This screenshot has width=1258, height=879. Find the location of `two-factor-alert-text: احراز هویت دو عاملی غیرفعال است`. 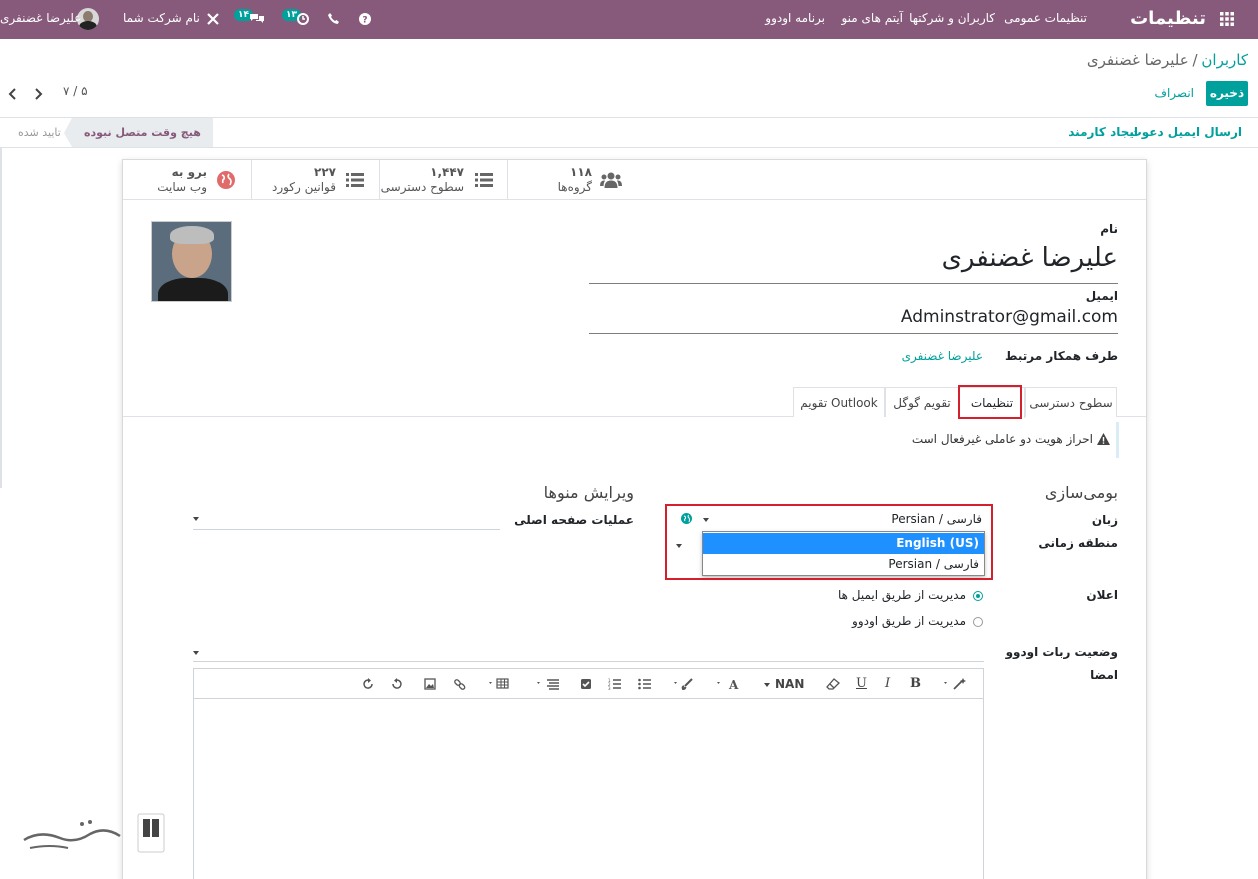

two-factor-alert-text: احراز هویت دو عاملی غیرفعال است is located at coordinates (1002, 439).